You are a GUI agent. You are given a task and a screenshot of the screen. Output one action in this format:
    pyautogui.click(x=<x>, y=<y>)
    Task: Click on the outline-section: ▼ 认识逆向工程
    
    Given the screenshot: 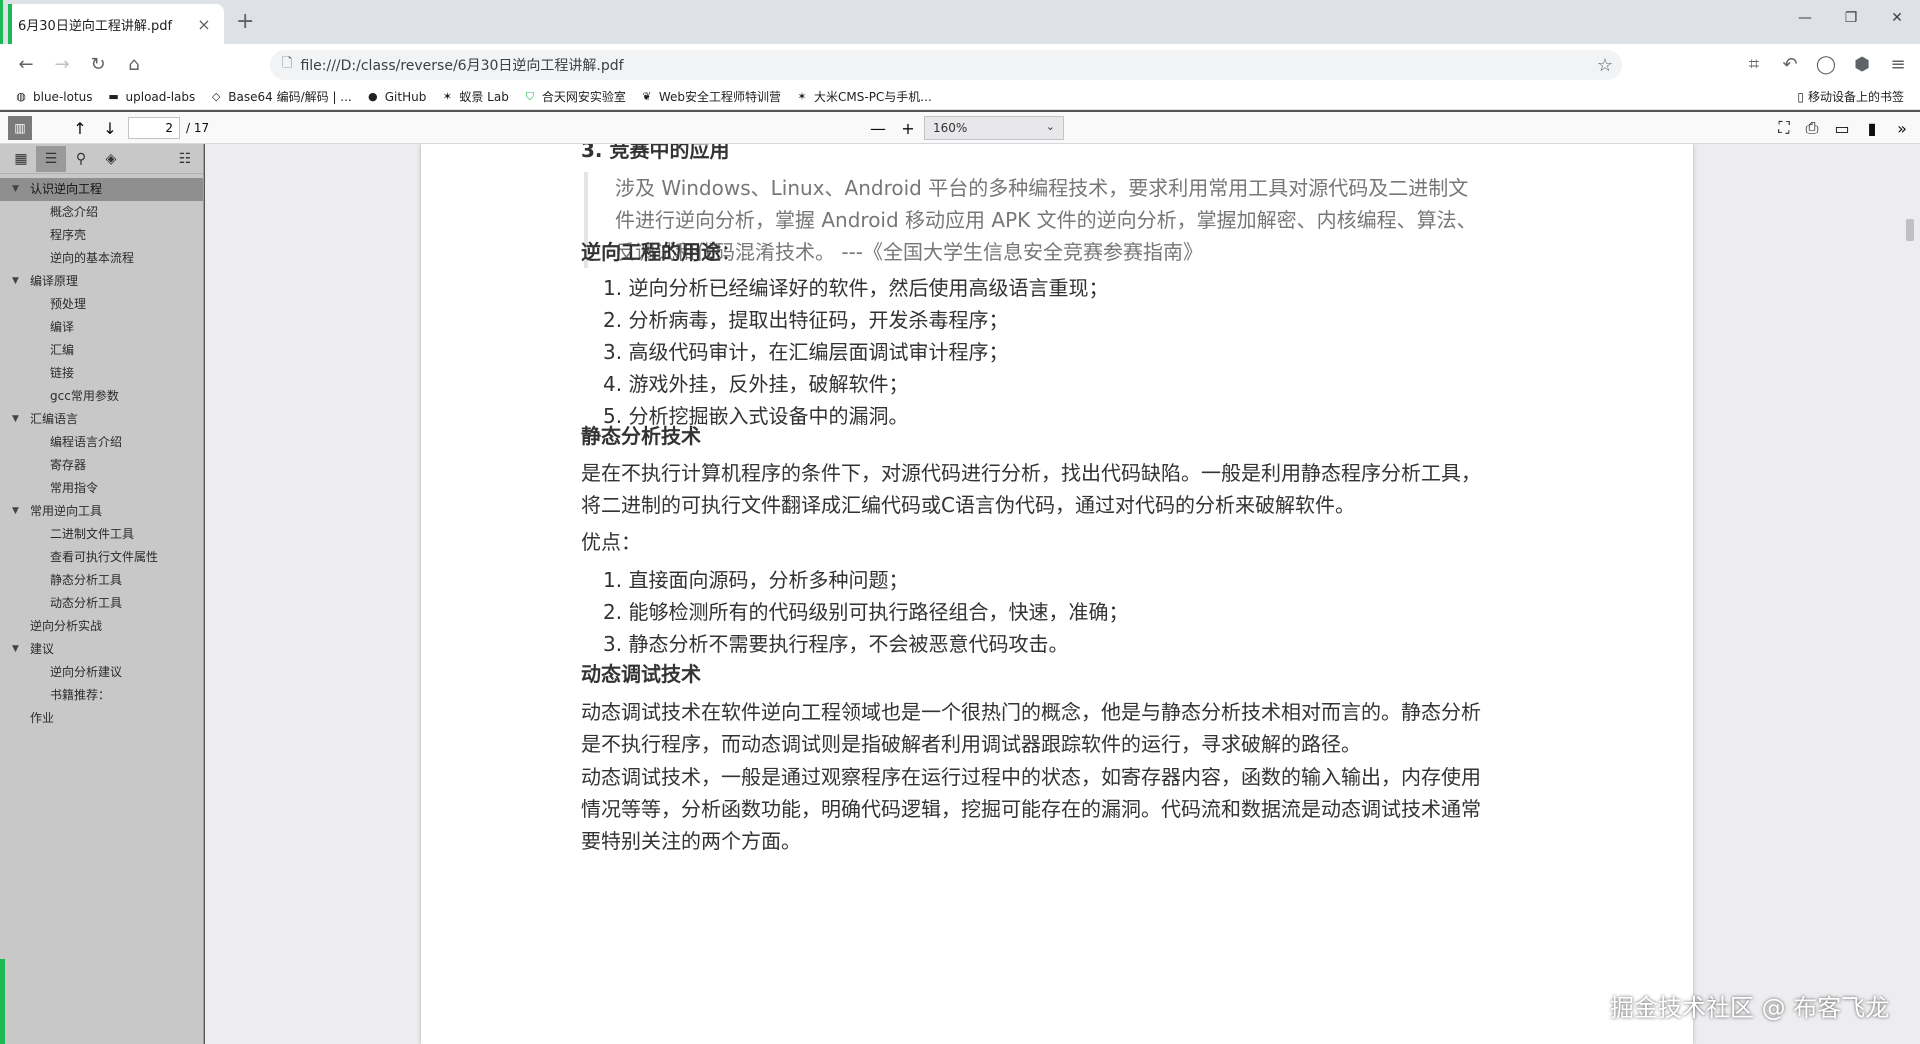 What is the action you would take?
    pyautogui.click(x=101, y=189)
    